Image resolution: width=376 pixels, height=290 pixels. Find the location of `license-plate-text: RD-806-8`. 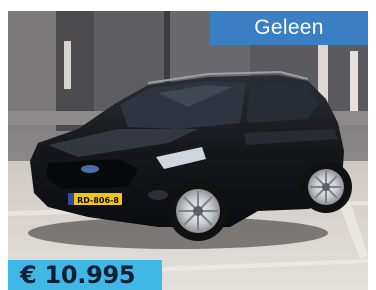

license-plate-text: RD-806-8 is located at coordinates (98, 200).